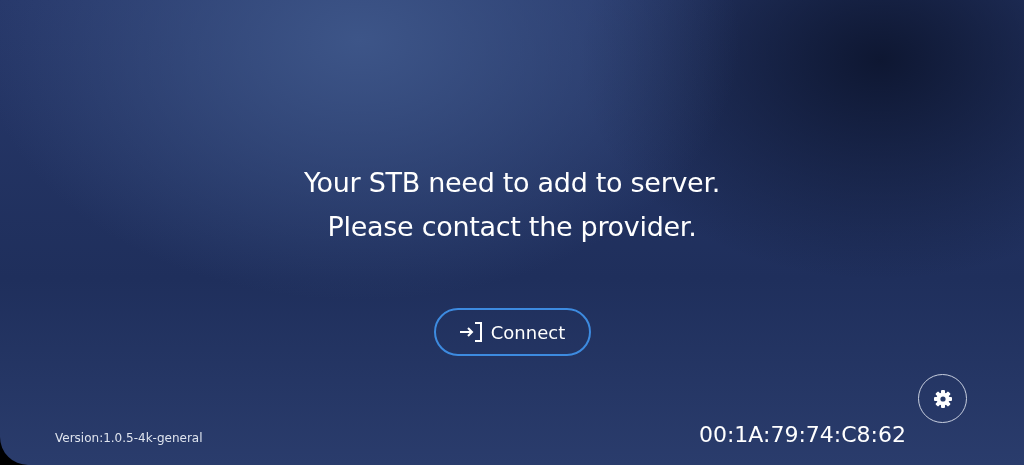  I want to click on message-text: Your STB need to add to server., so click(512, 183).